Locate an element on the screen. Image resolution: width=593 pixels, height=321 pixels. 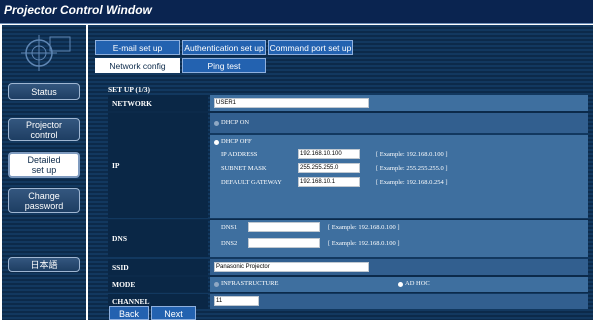
sidebar-item-label: Status is located at coordinates (44, 91).